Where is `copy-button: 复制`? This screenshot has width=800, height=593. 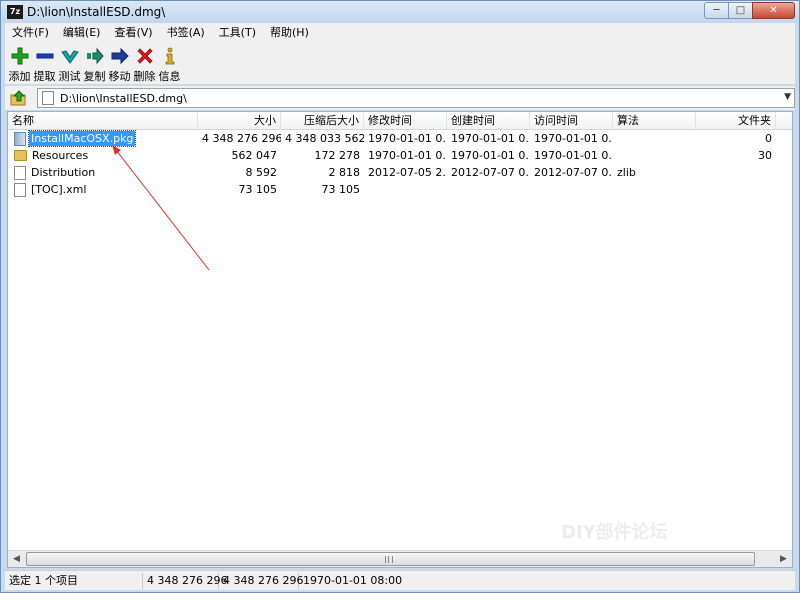 copy-button: 复制 is located at coordinates (94, 63).